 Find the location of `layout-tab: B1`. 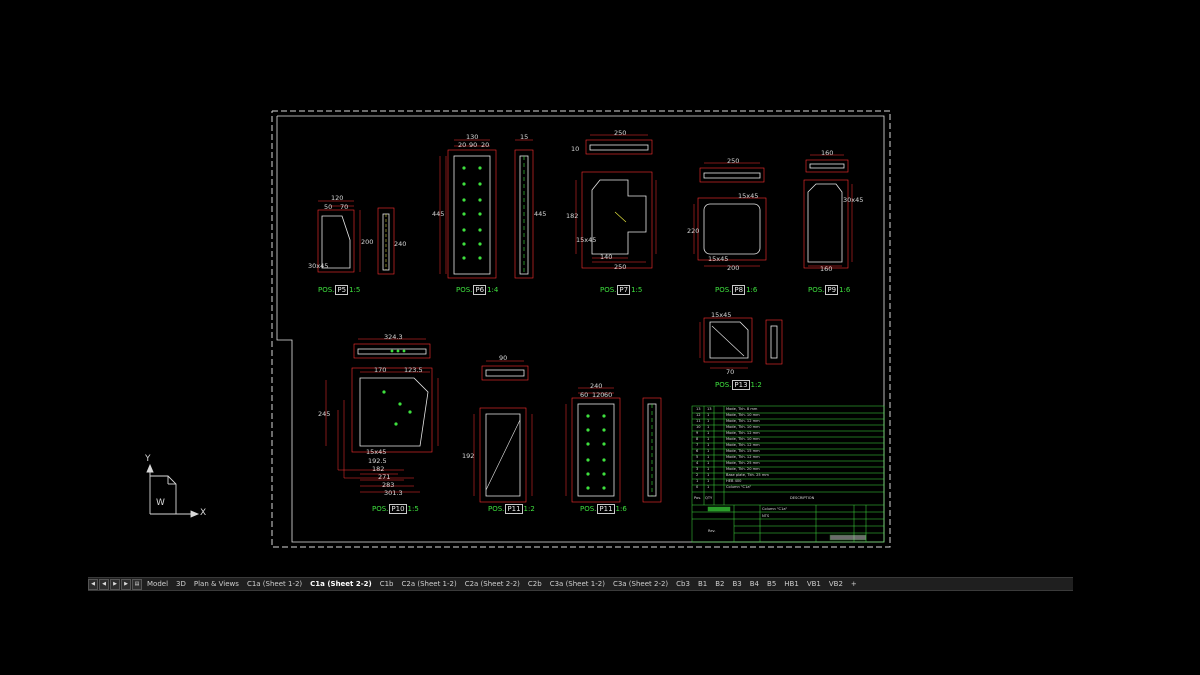

layout-tab: B1 is located at coordinates (702, 584).